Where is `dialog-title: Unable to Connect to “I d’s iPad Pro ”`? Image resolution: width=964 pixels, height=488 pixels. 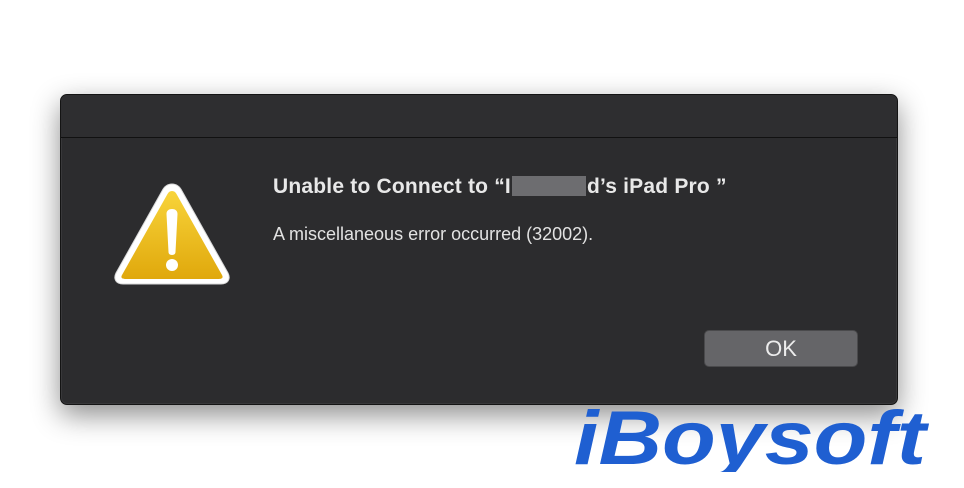 dialog-title: Unable to Connect to “I d’s iPad Pro ” is located at coordinates (500, 187).